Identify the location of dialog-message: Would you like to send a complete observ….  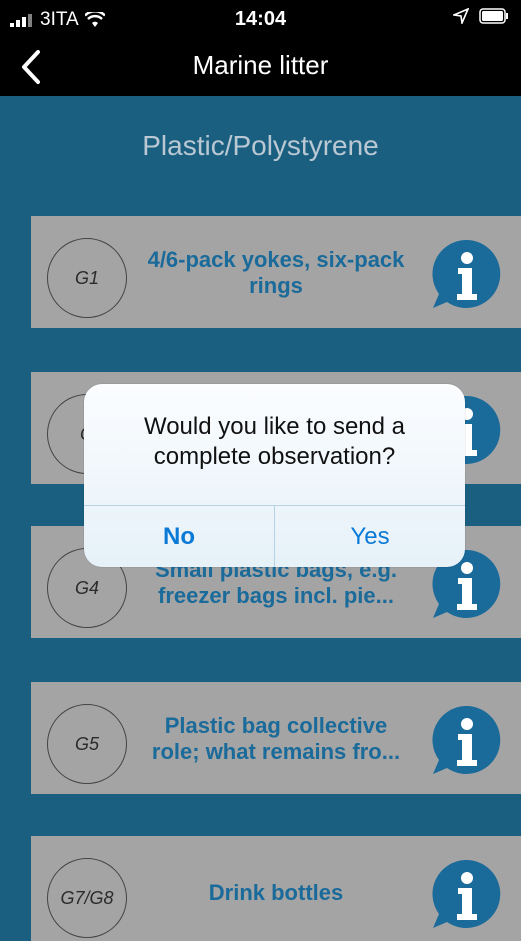
(274, 441).